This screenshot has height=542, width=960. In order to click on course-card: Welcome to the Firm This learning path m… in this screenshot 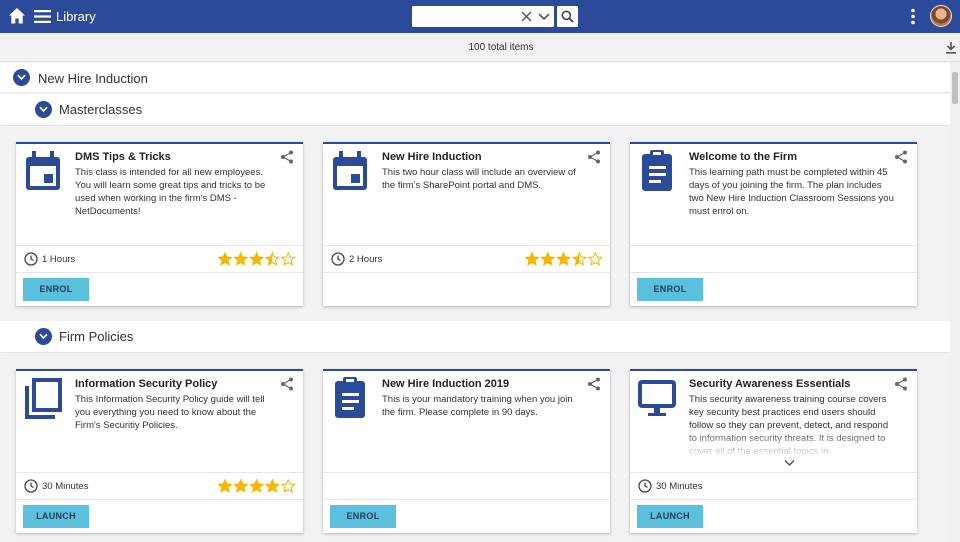, I will do `click(773, 224)`.